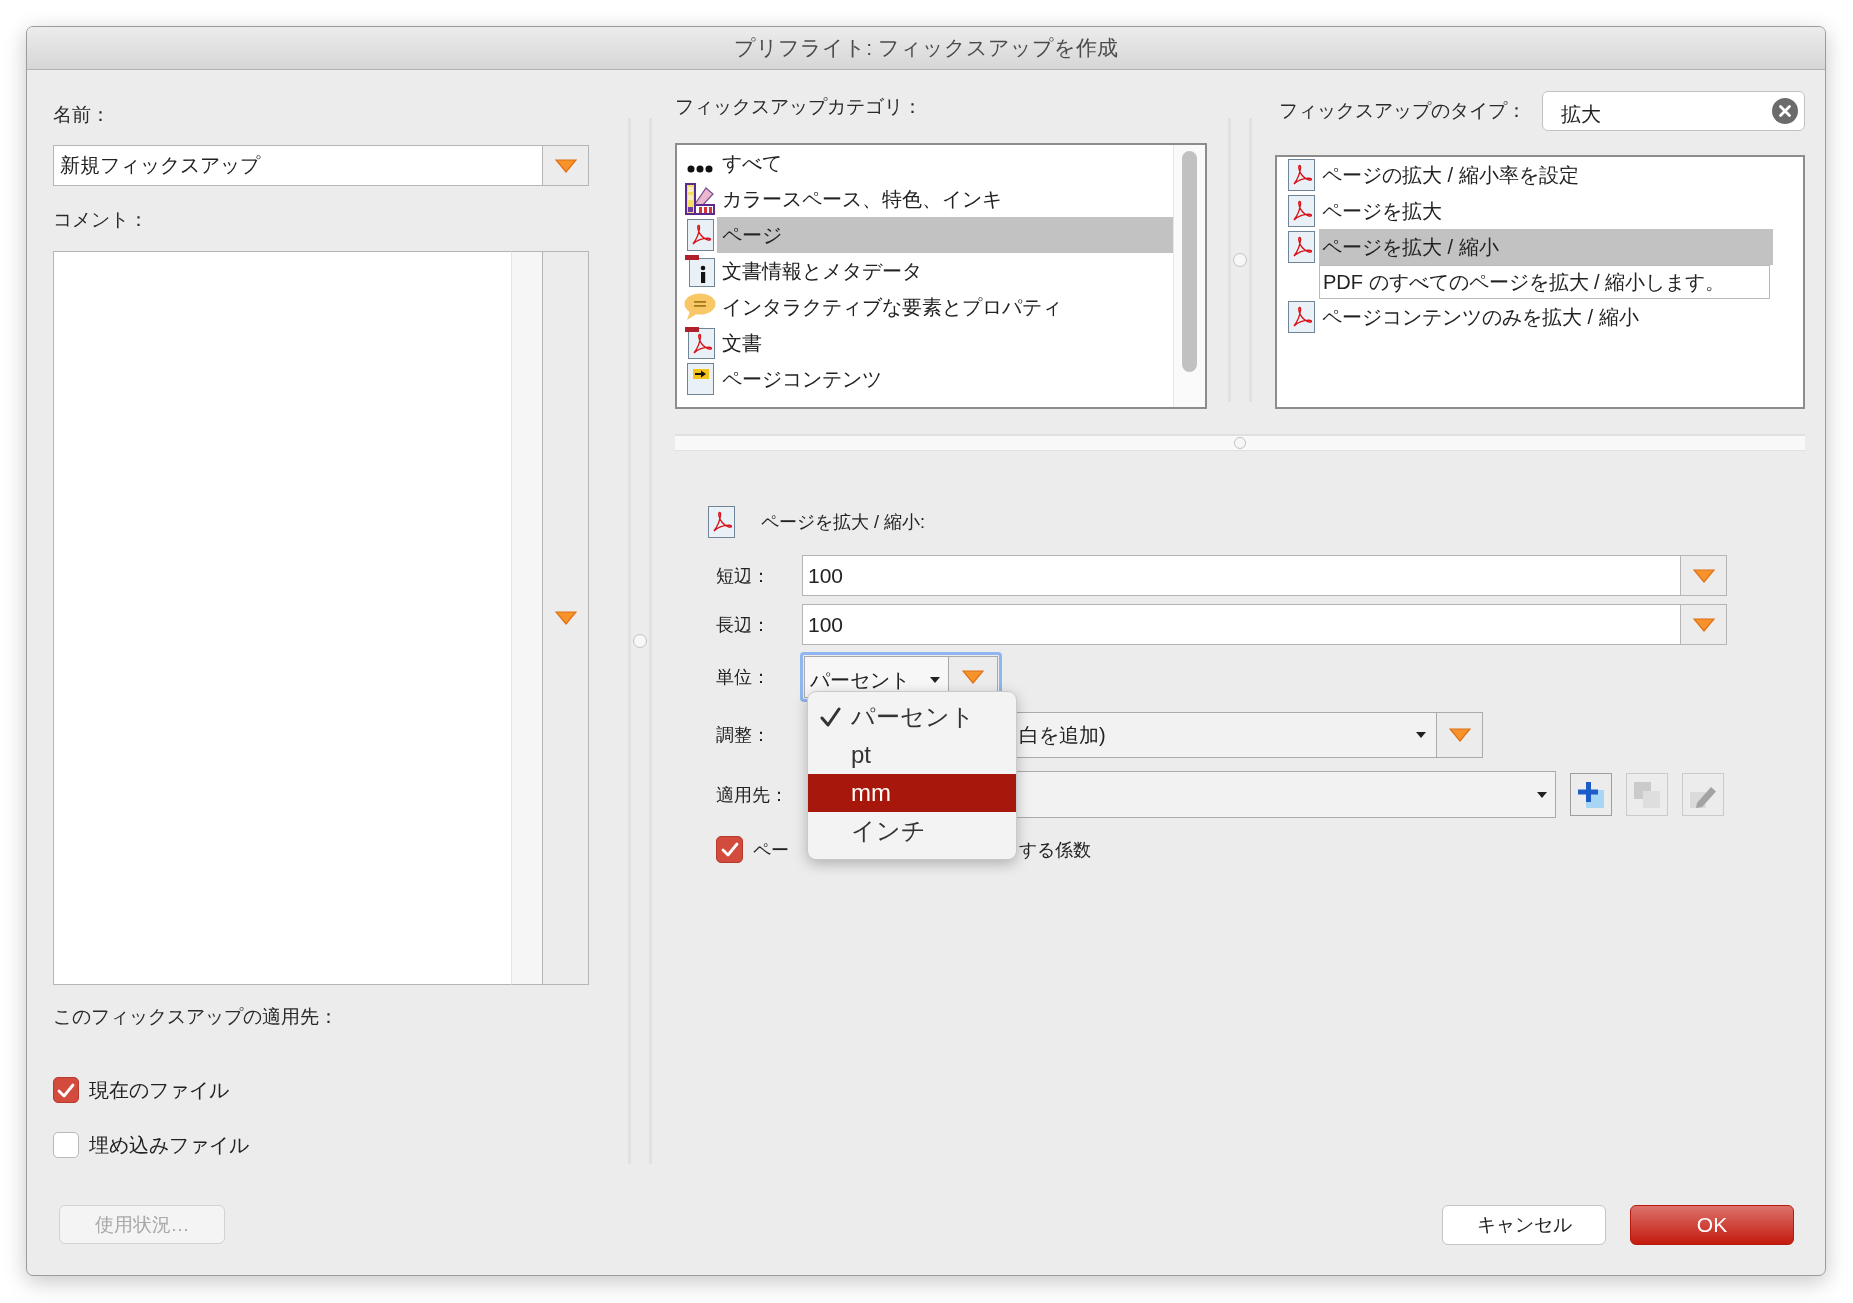 Image resolution: width=1853 pixels, height=1303 pixels. I want to click on list-item: ページを拡大, so click(1546, 211).